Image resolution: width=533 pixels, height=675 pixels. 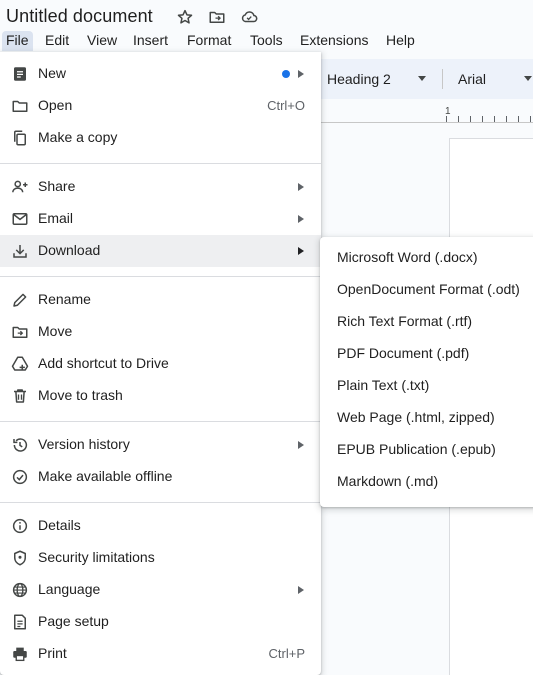 What do you see at coordinates (383, 385) in the screenshot?
I see `submenu-item-label: Plain Text (.txt)` at bounding box center [383, 385].